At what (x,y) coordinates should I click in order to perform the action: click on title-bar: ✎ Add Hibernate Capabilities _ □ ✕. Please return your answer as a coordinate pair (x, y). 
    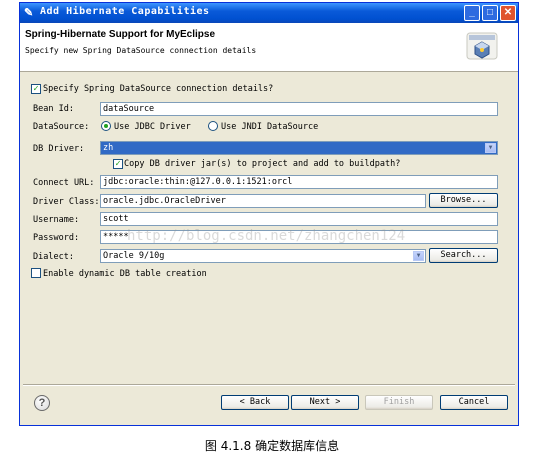
    Looking at the image, I should click on (269, 13).